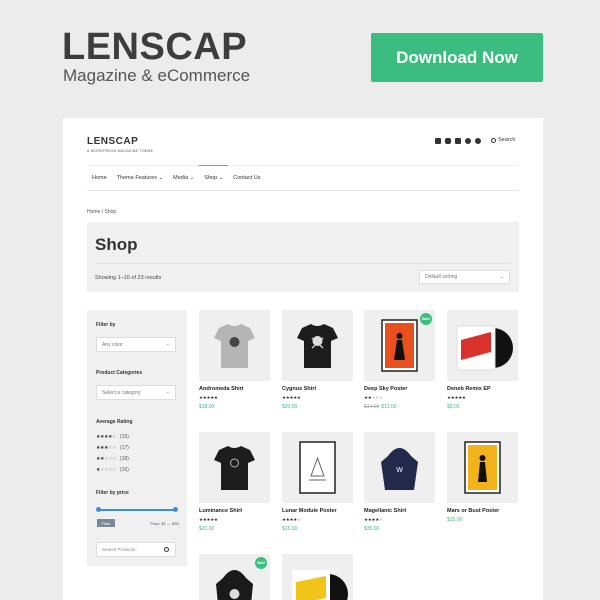 The image size is (600, 600). What do you see at coordinates (164, 523) in the screenshot?
I see `price-range: Price: $2 — $35` at bounding box center [164, 523].